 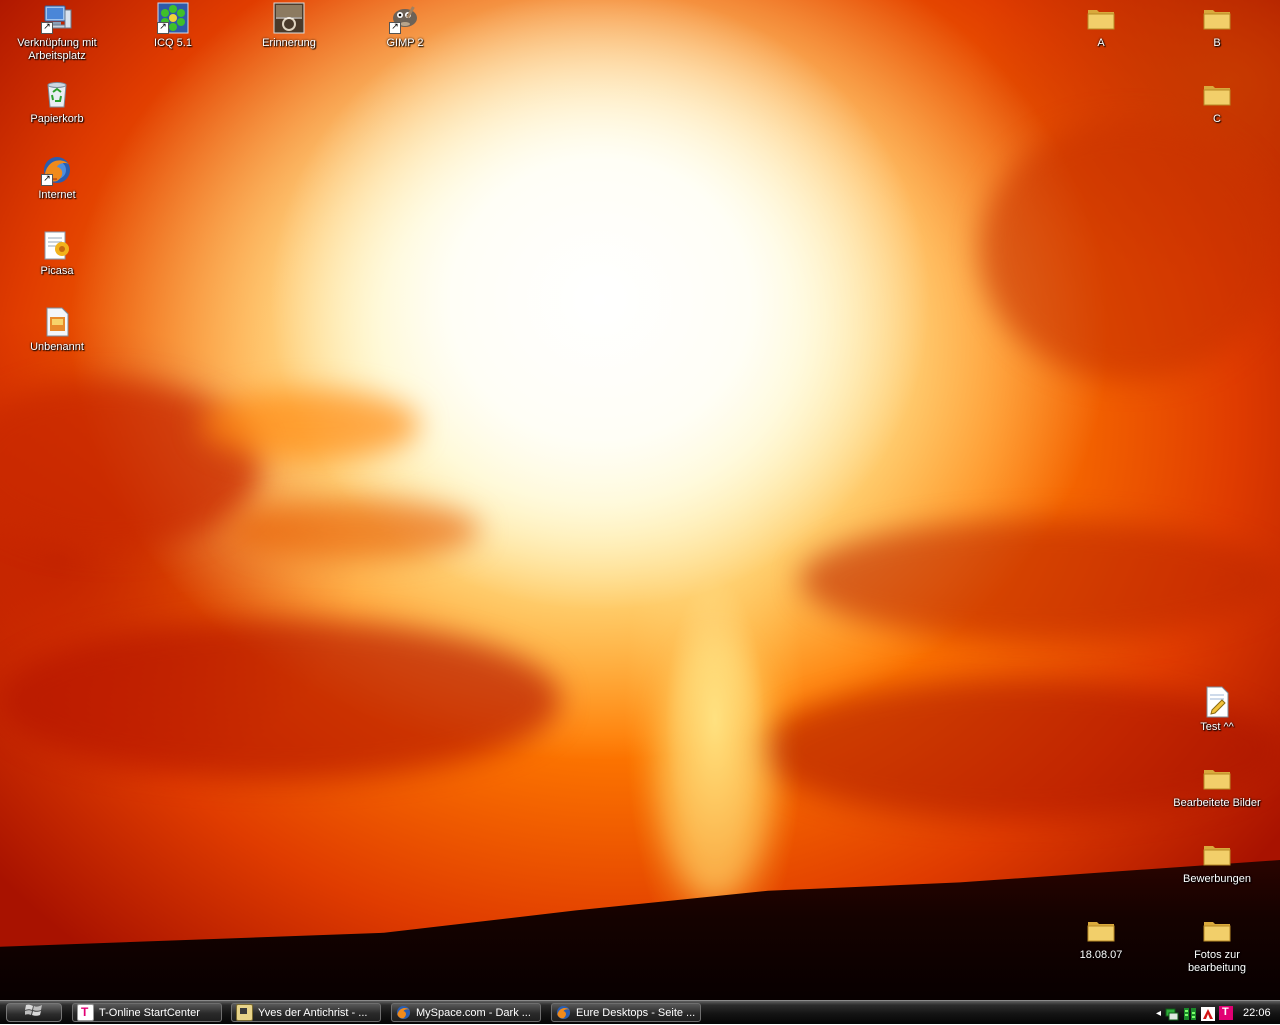 I want to click on taskbar-button-label: T-Online StartCenter, so click(x=149, y=1012).